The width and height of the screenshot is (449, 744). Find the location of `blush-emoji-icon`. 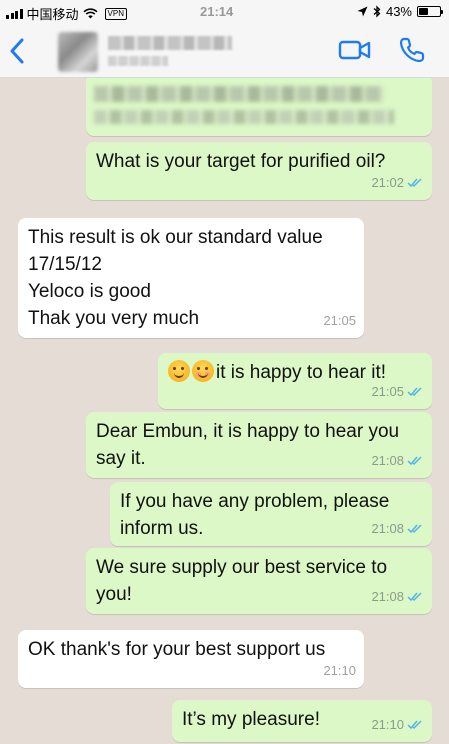

blush-emoji-icon is located at coordinates (203, 371).